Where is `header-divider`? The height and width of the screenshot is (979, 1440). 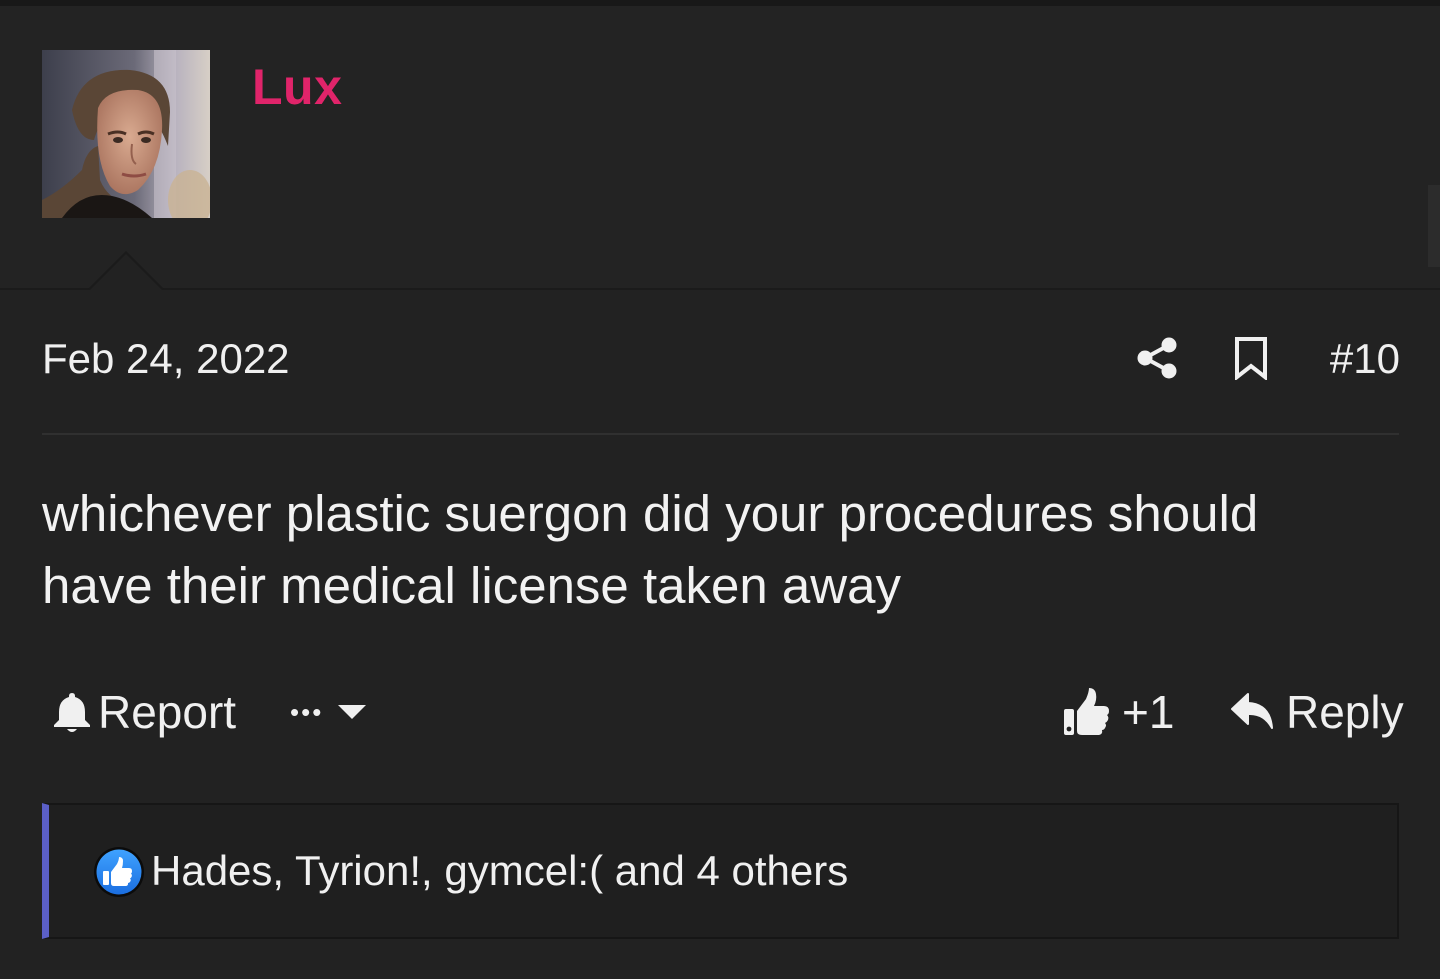
header-divider is located at coordinates (720, 289).